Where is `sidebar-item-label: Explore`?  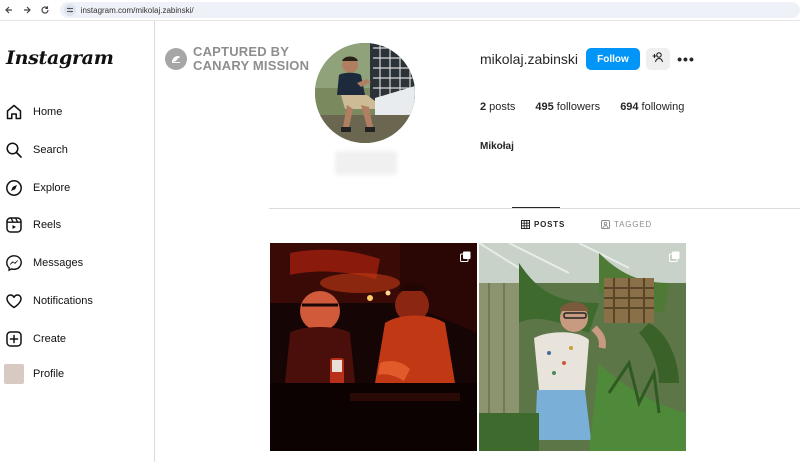
sidebar-item-label: Explore is located at coordinates (52, 188).